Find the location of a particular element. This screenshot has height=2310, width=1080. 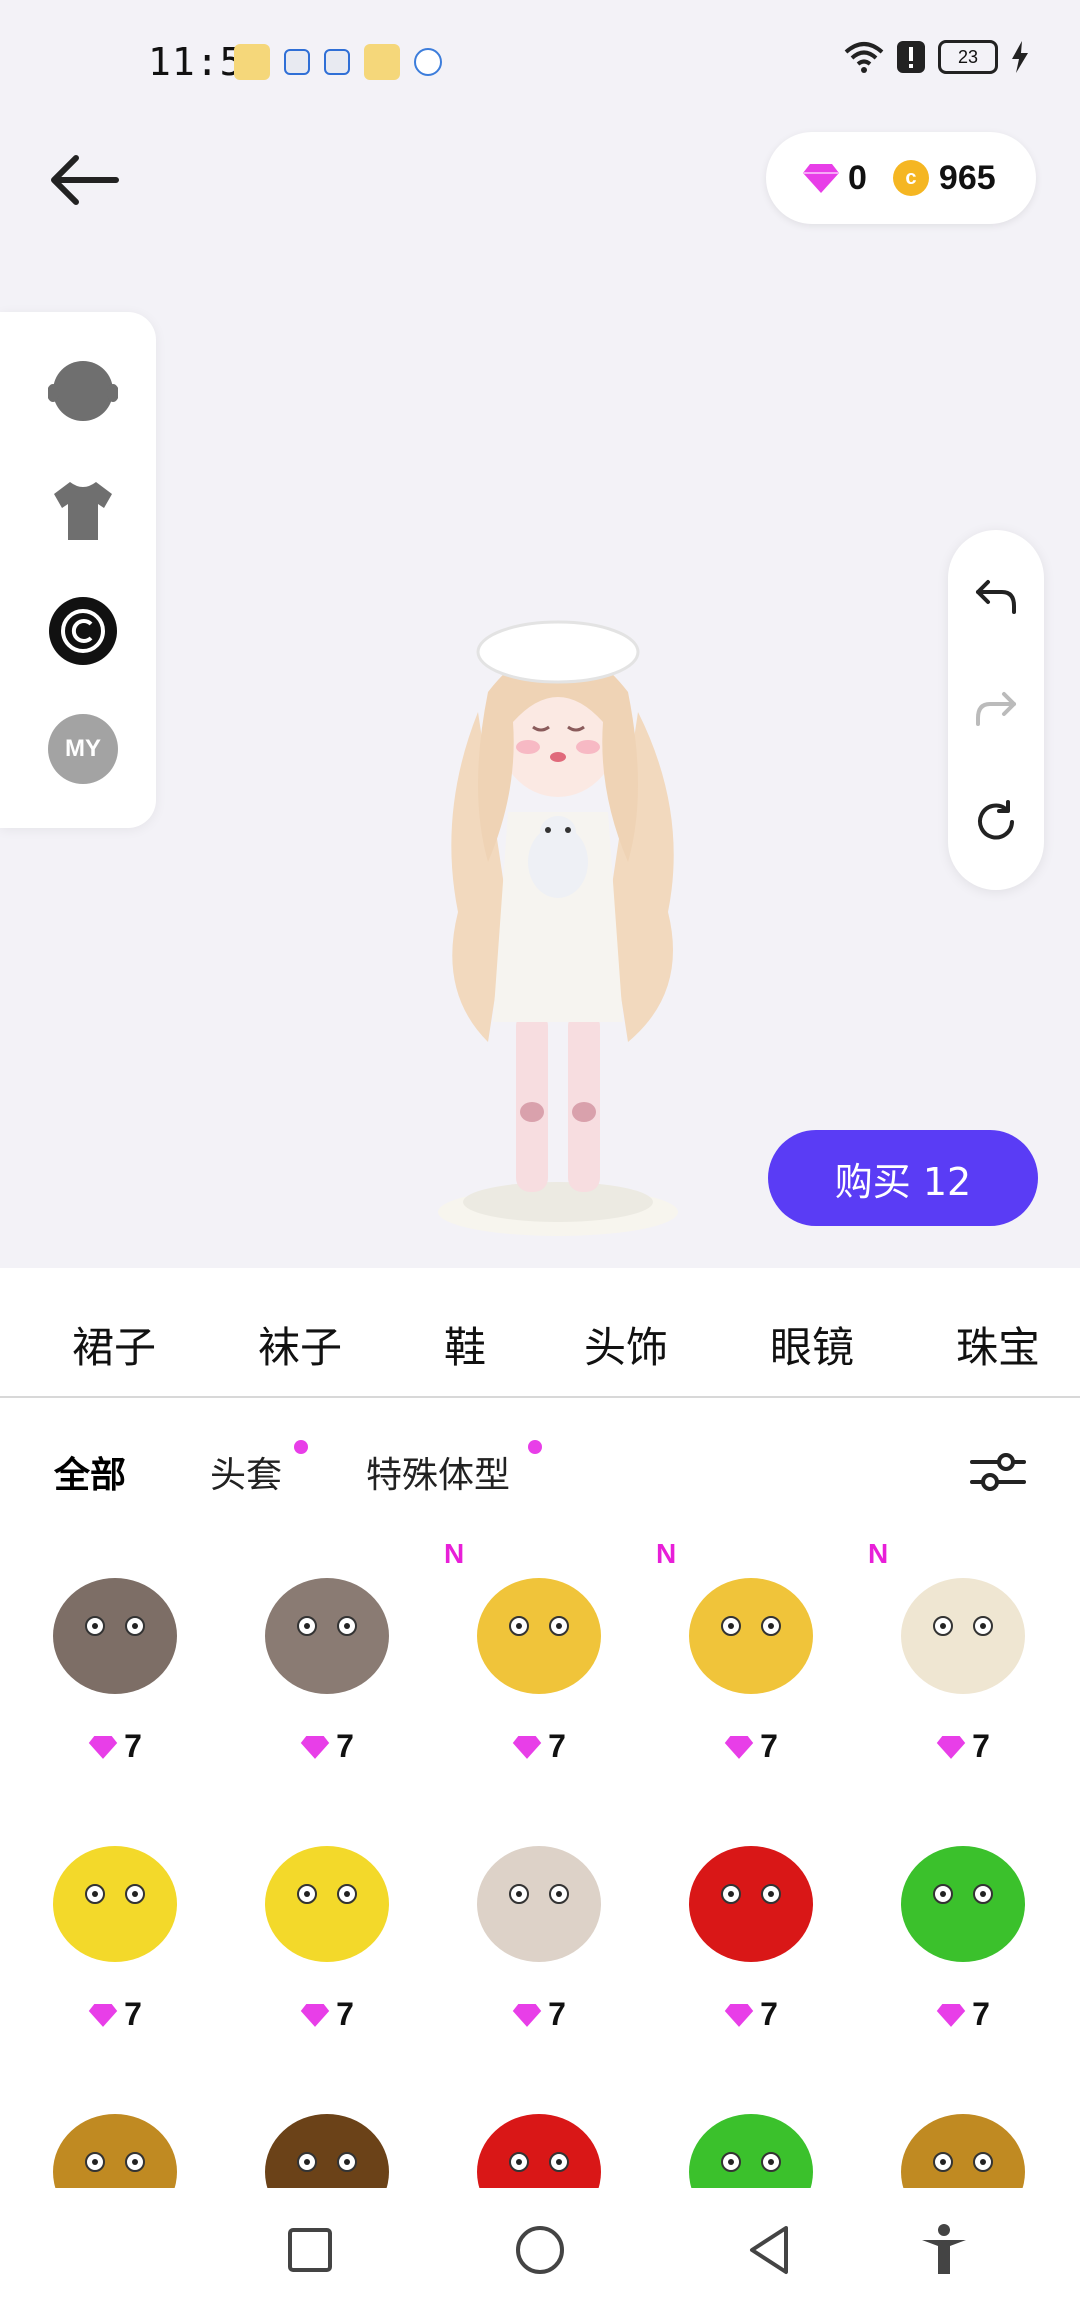

tab-jewelry: 珠宝 is located at coordinates (998, 1344).